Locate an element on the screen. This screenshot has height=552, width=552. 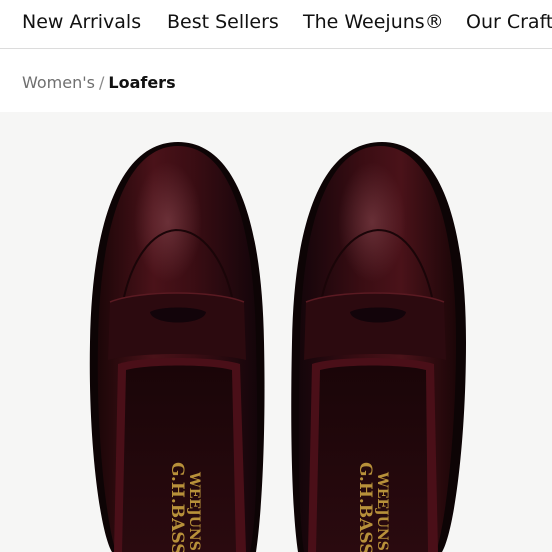
brand-stamp-right: G.H.BASS is located at coordinates (365, 507).